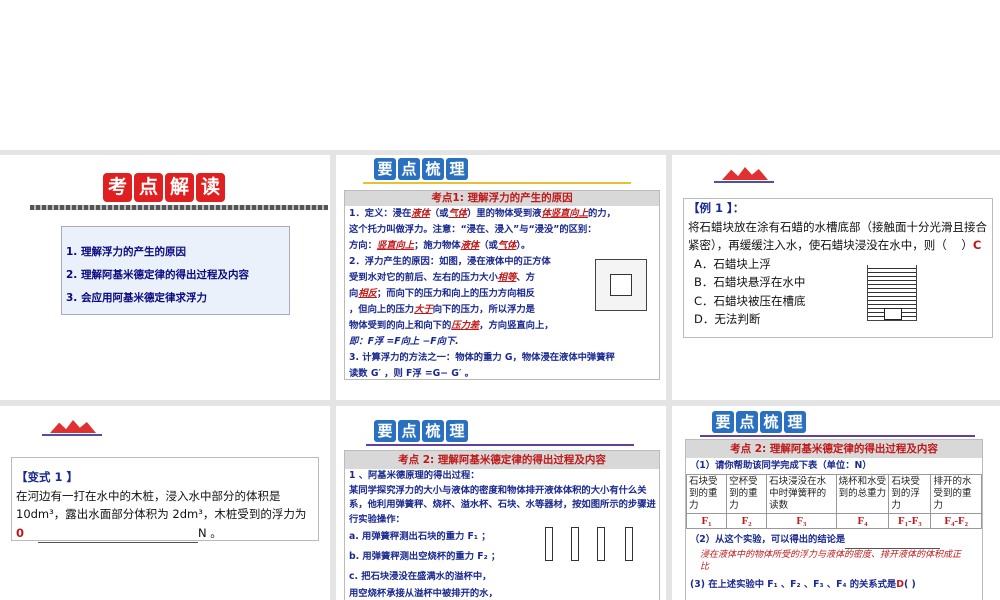 This screenshot has height=600, width=1000. I want to click on wavy-divider, so click(179, 207).